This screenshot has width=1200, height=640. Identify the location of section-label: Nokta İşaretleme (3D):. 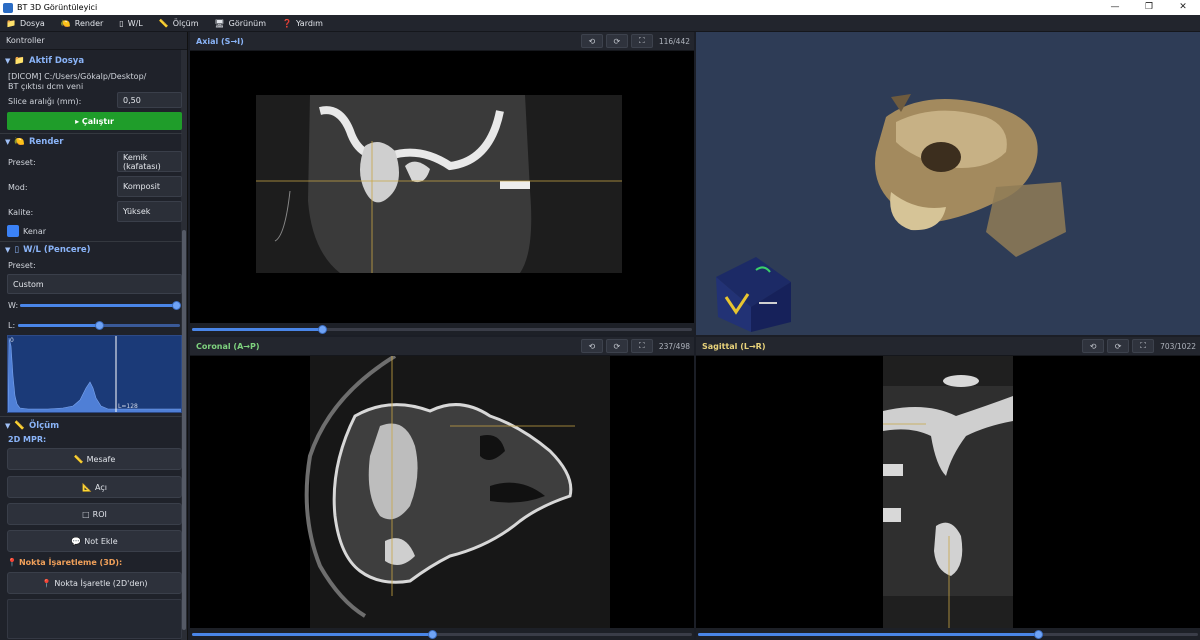
(70, 562).